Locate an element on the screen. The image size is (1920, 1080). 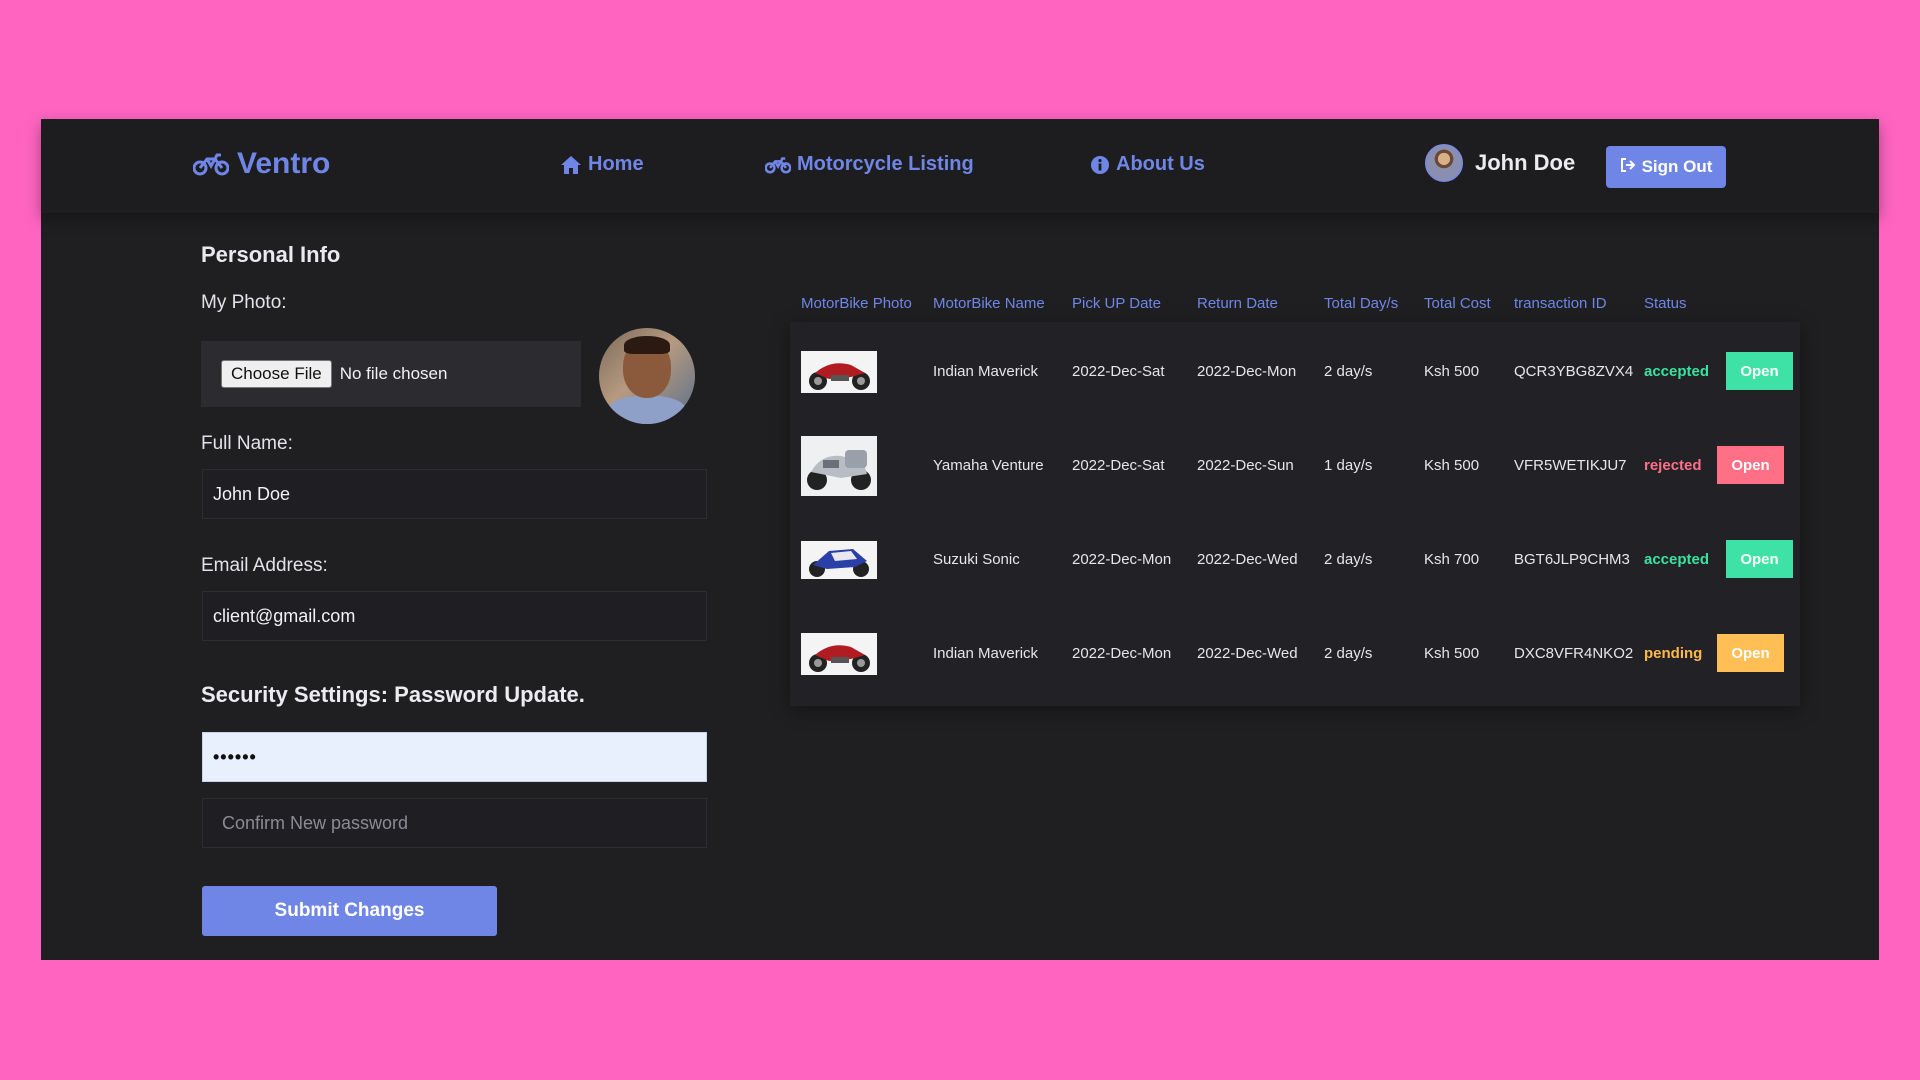
profile-photo is located at coordinates (647, 376).